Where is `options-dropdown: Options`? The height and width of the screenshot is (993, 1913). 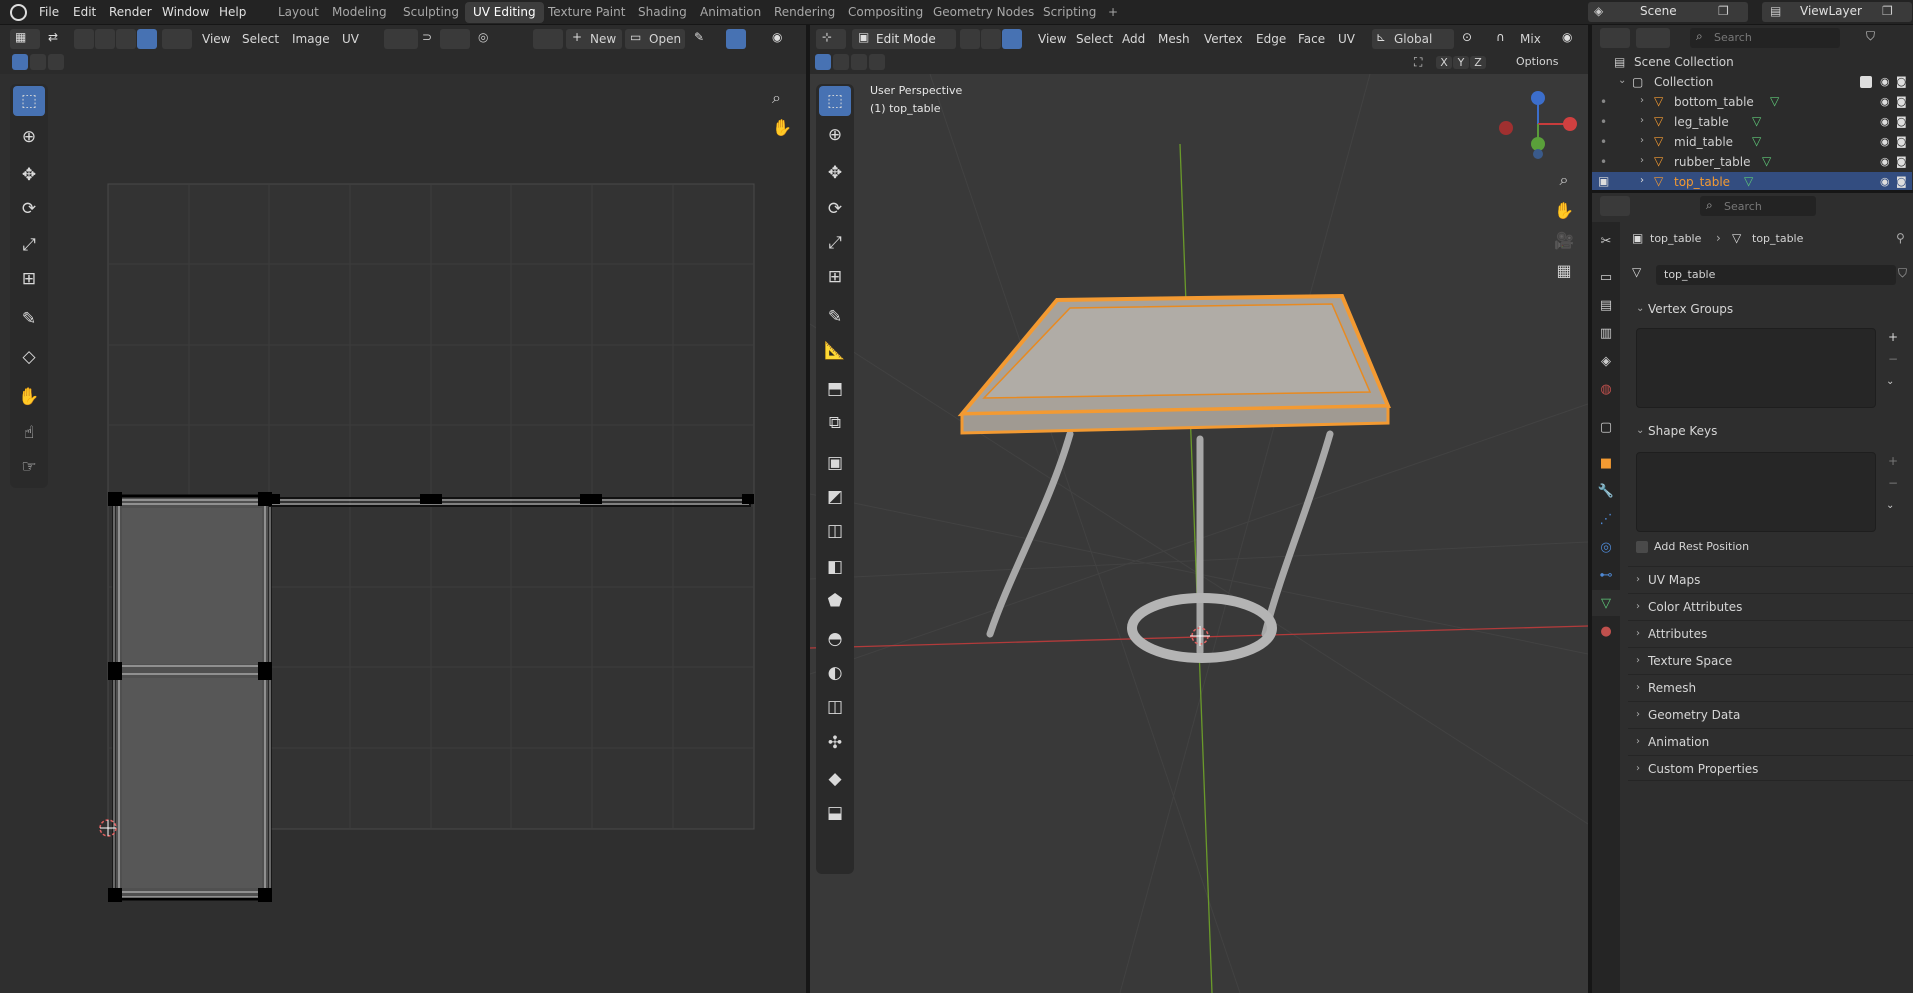
options-dropdown: Options is located at coordinates (1537, 61).